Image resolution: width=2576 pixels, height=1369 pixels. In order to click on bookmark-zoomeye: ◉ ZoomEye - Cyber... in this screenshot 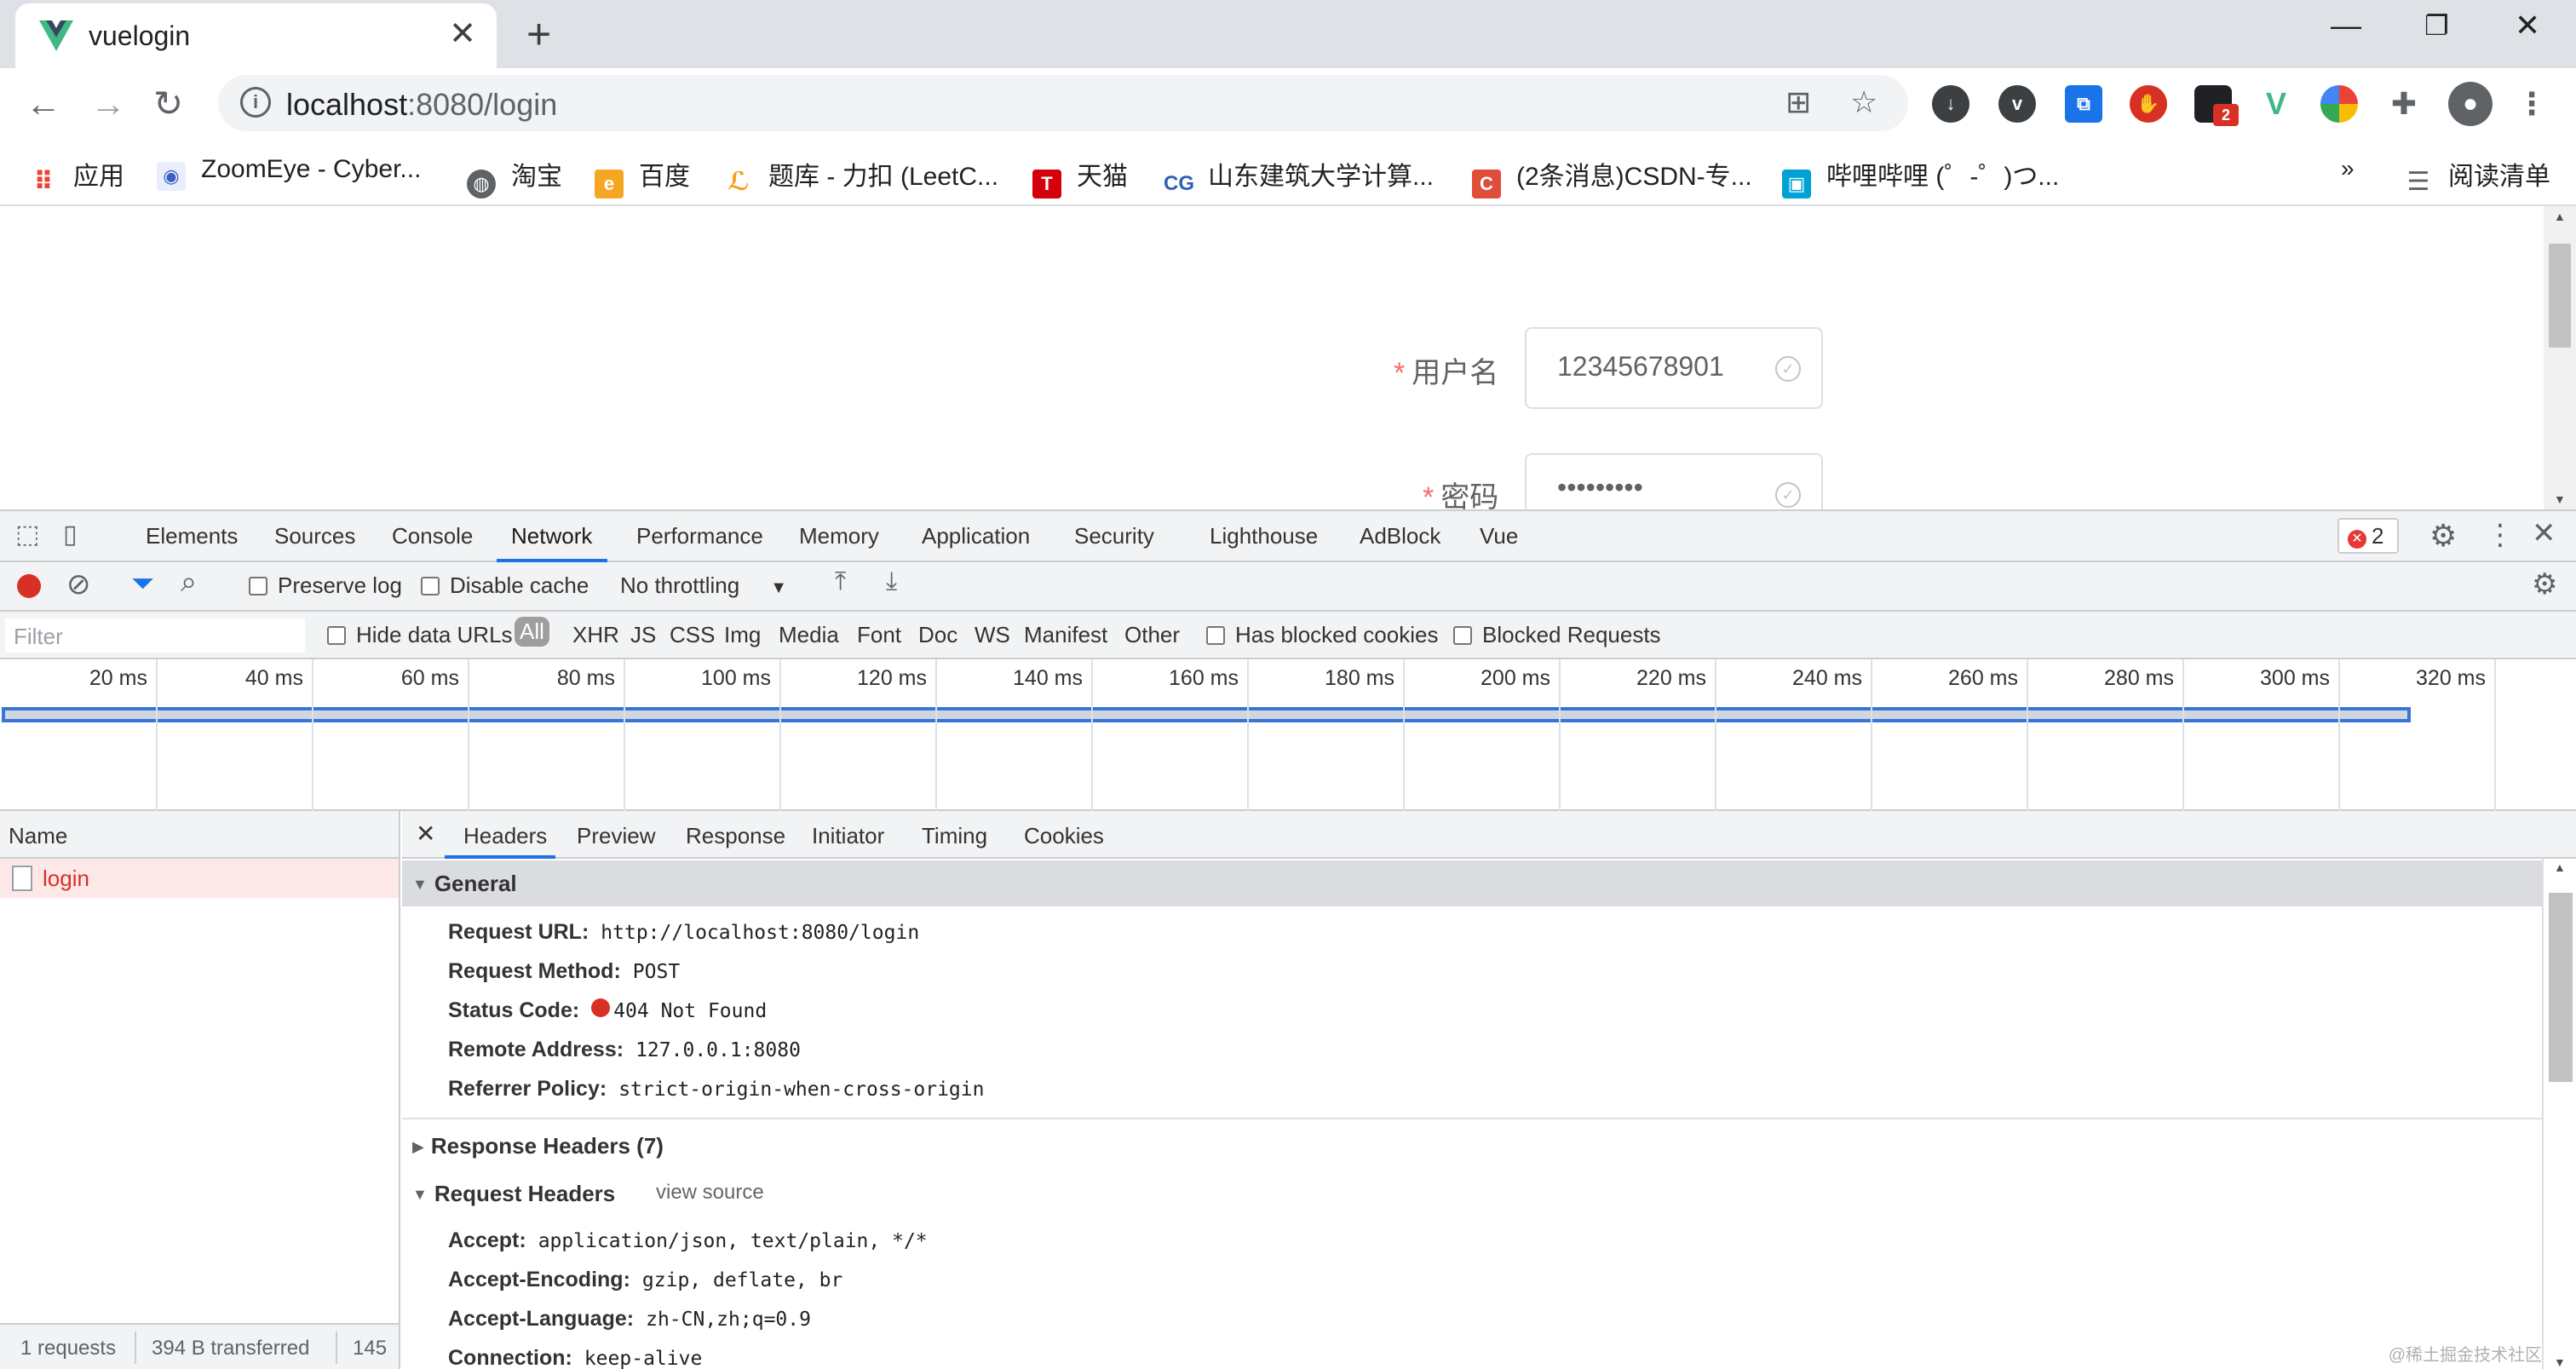, I will do `click(289, 173)`.